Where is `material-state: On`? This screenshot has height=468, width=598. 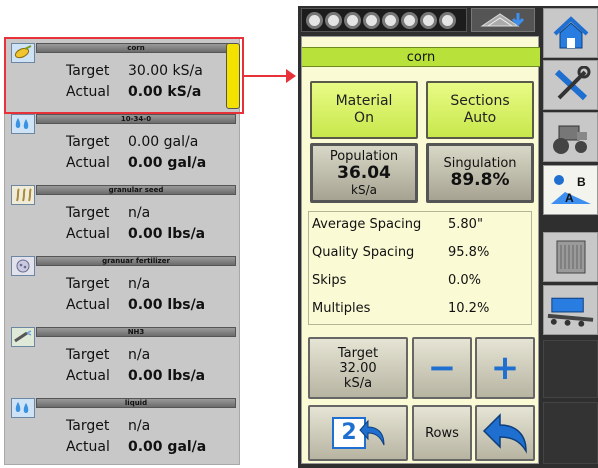
material-state: On is located at coordinates (364, 118).